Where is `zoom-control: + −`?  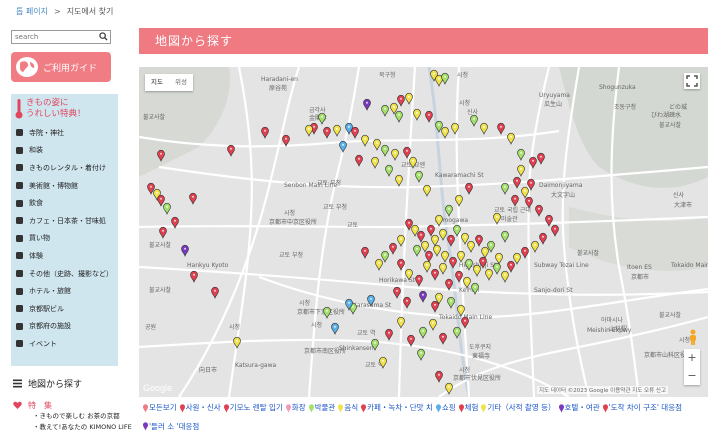
zoom-control: + − is located at coordinates (692, 367).